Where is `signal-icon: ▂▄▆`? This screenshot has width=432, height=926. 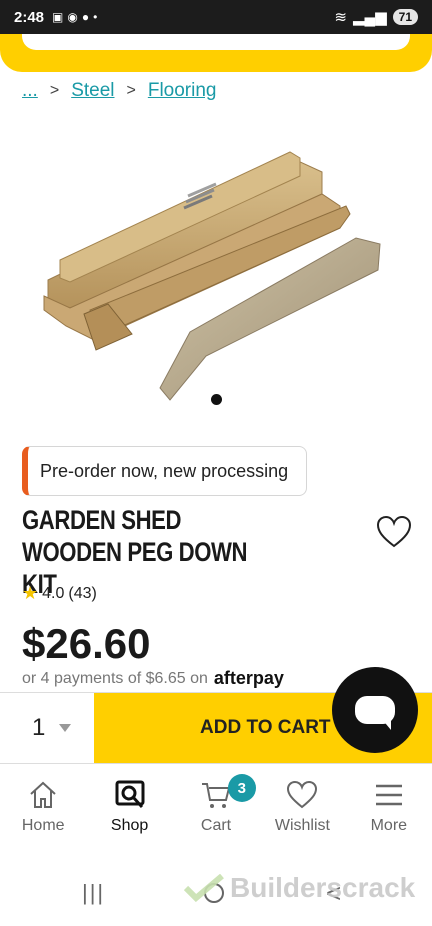
signal-icon: ▂▄▆ is located at coordinates (369, 17).